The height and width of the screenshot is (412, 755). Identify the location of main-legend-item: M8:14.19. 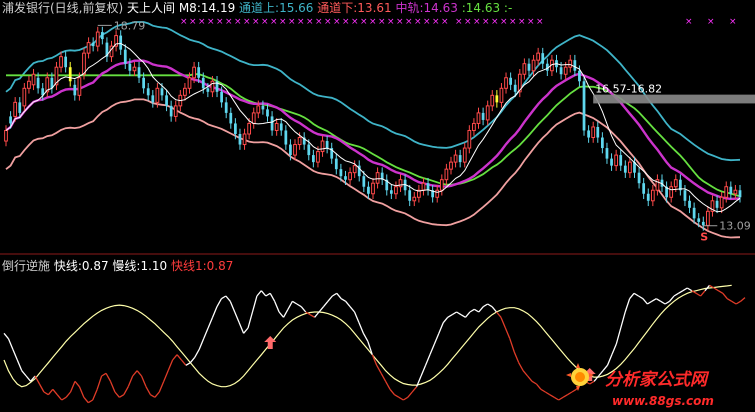
(205, 8).